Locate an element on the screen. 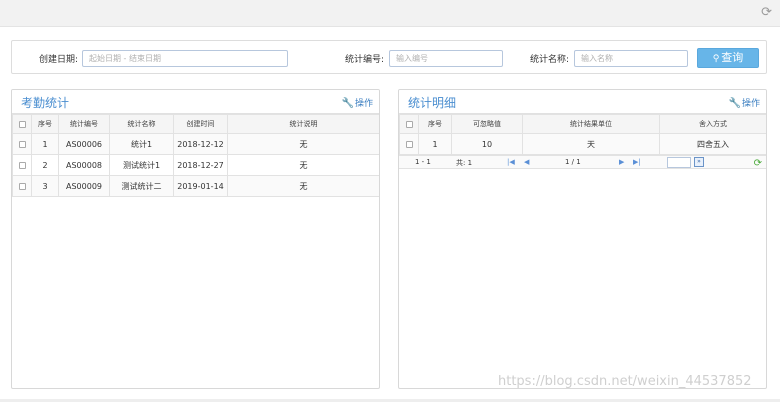  cell-name: 测试统计1 is located at coordinates (141, 165).